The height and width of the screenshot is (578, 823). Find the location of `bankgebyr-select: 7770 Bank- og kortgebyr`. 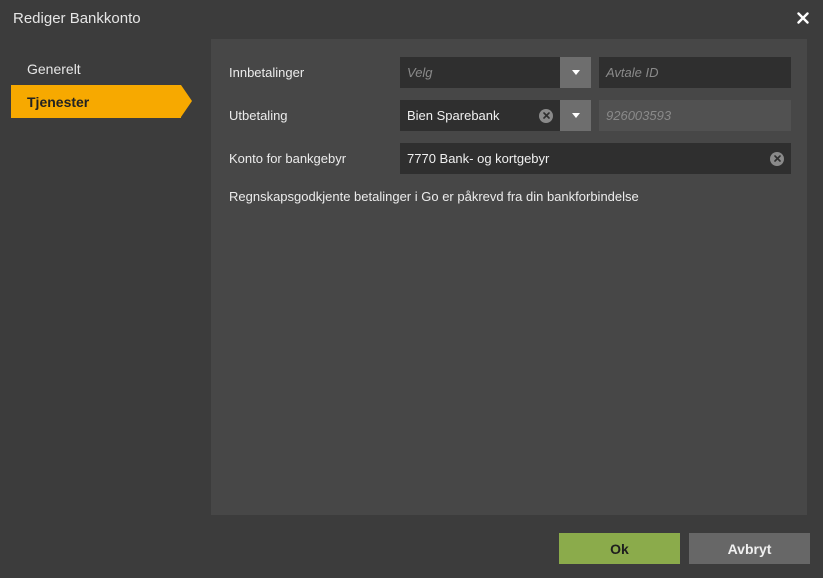

bankgebyr-select: 7770 Bank- og kortgebyr is located at coordinates (595, 158).